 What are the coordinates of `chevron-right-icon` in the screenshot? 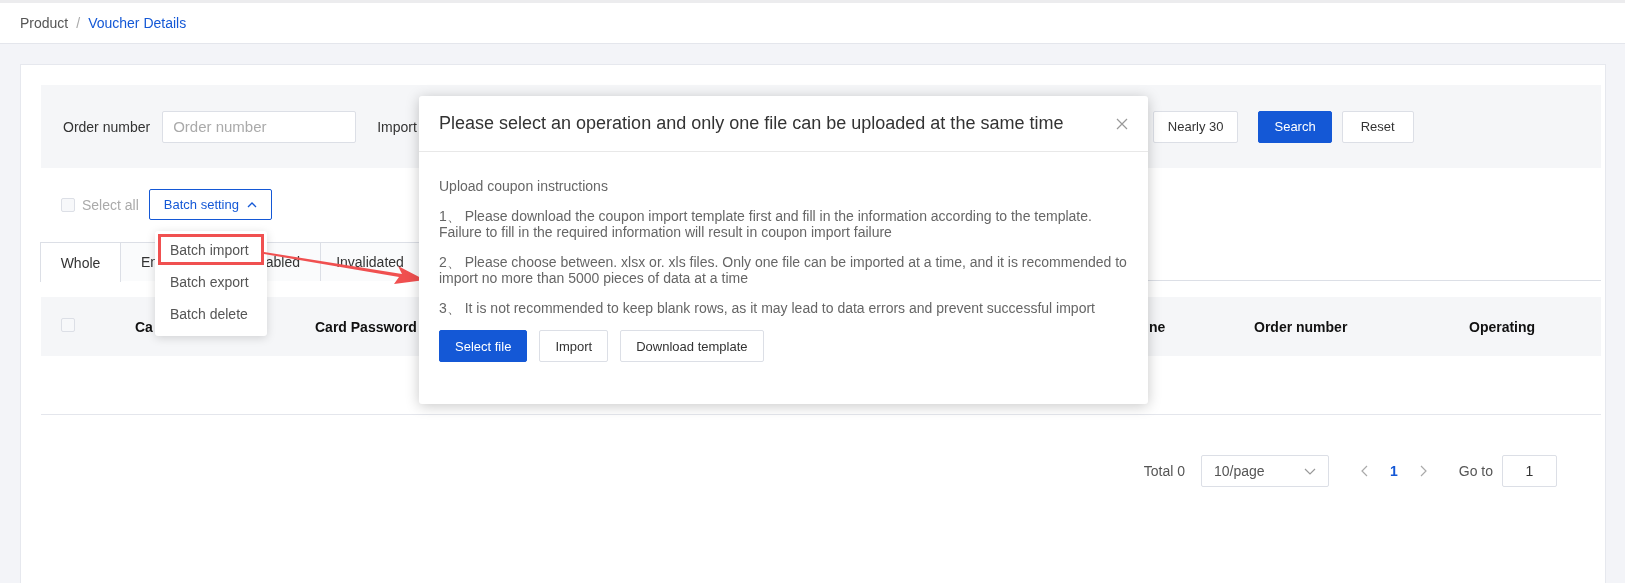 It's located at (1423, 471).